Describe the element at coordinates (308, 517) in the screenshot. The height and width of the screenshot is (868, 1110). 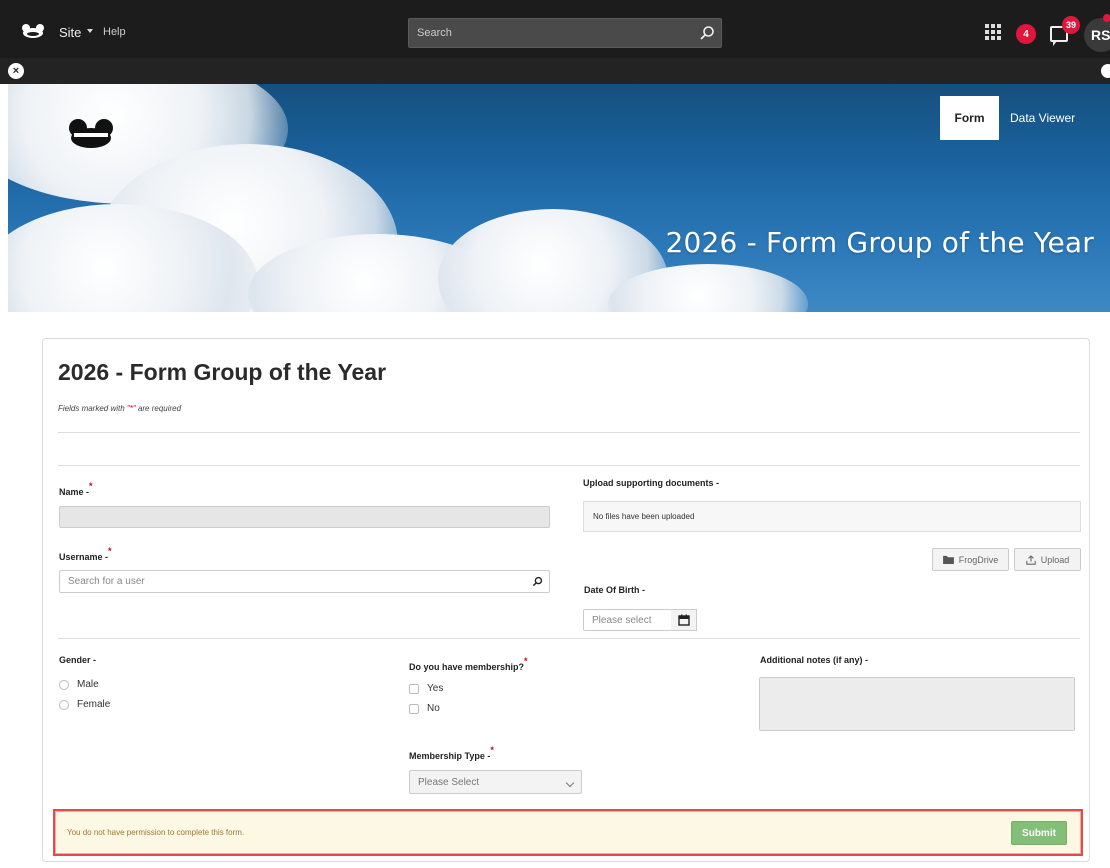
I see `name-input` at that location.